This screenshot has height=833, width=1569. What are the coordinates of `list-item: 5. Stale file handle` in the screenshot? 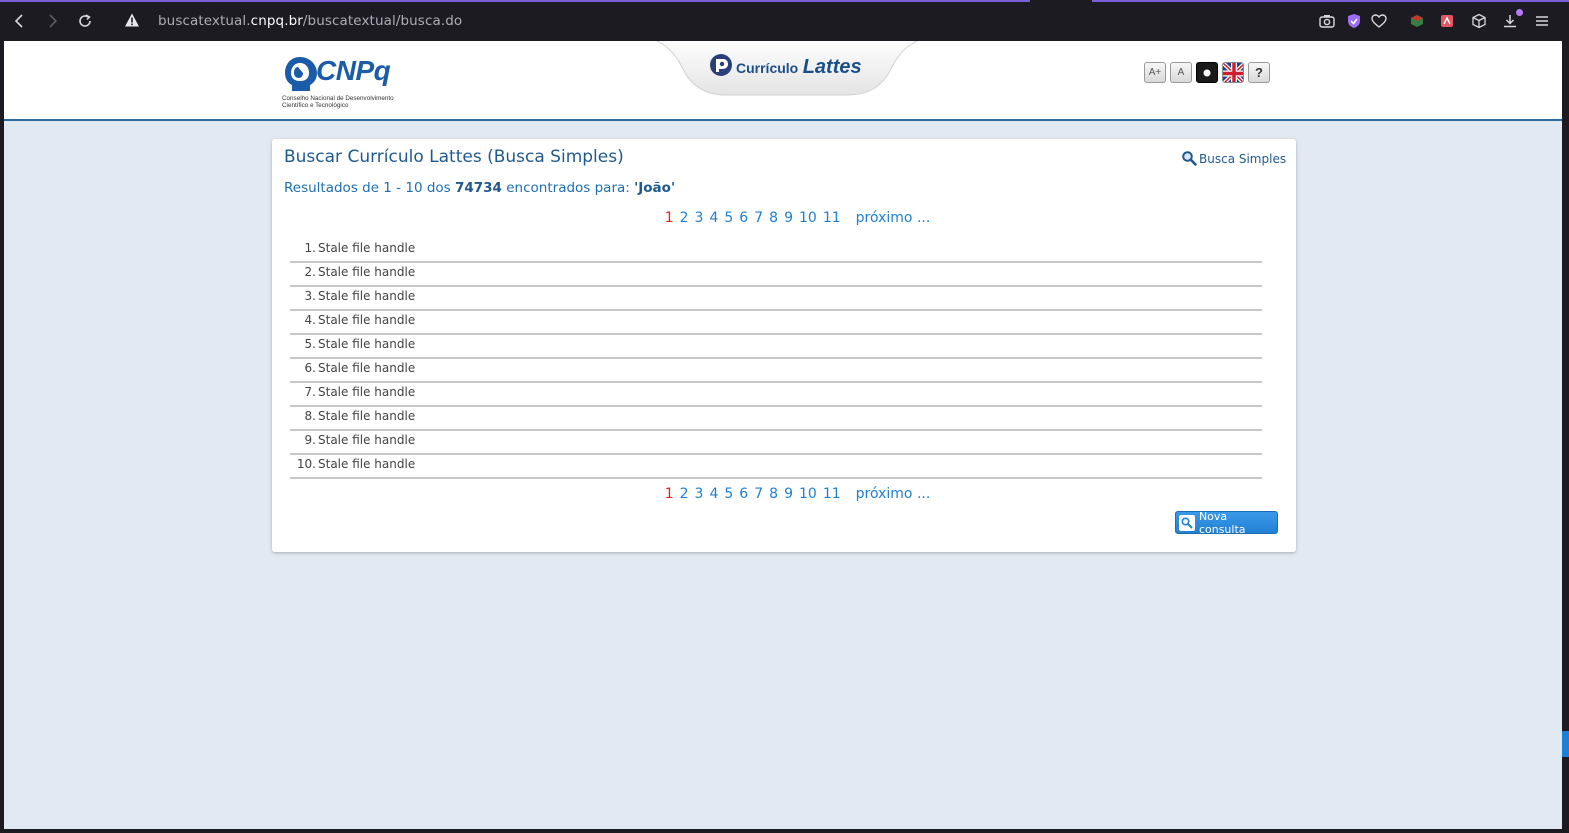 It's located at (776, 347).